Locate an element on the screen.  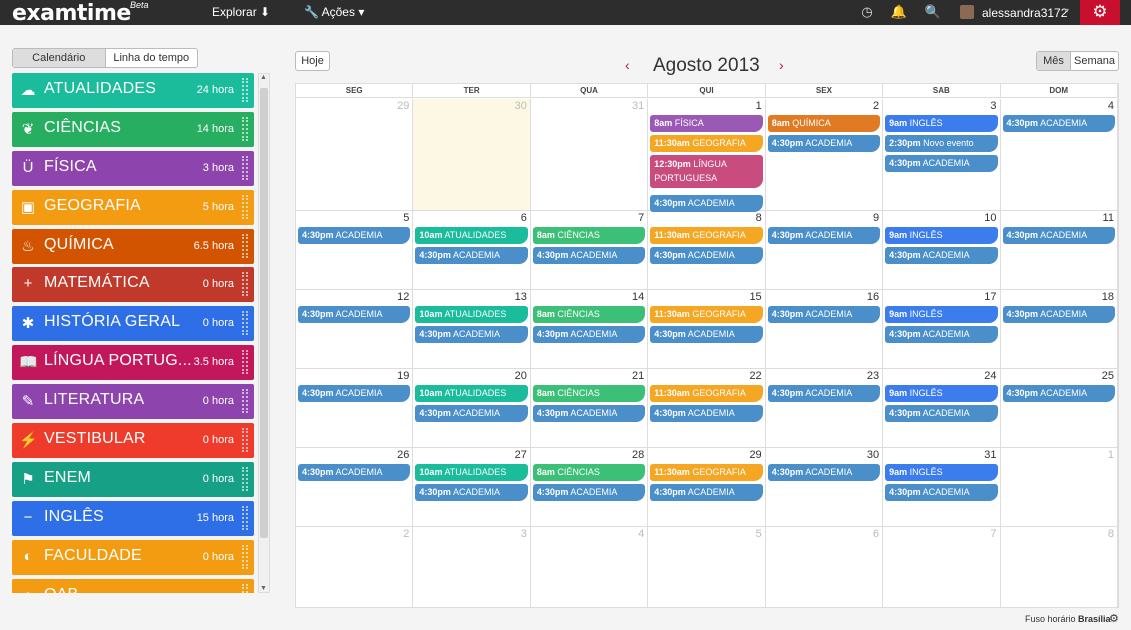
calendar-view-button: Calendário is located at coordinates (59, 58).